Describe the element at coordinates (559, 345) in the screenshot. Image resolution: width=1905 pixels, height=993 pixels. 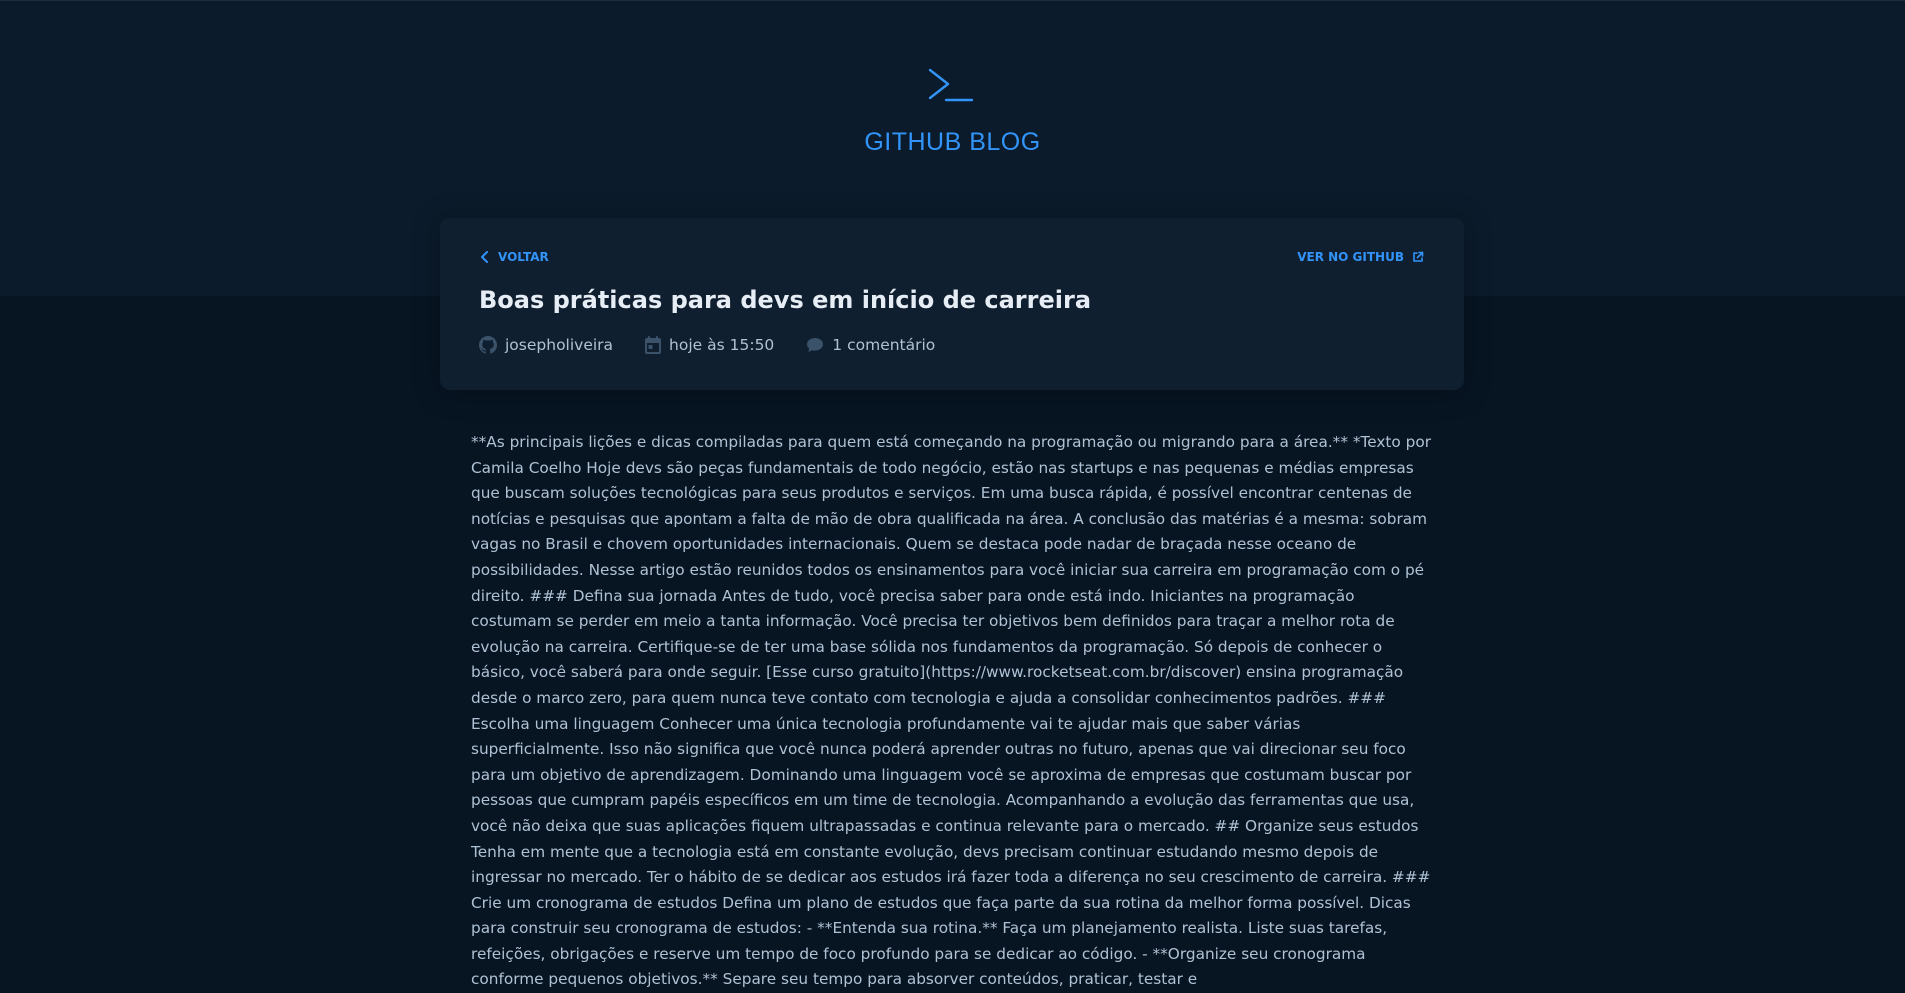
I see `author-name: josepholiveira` at that location.